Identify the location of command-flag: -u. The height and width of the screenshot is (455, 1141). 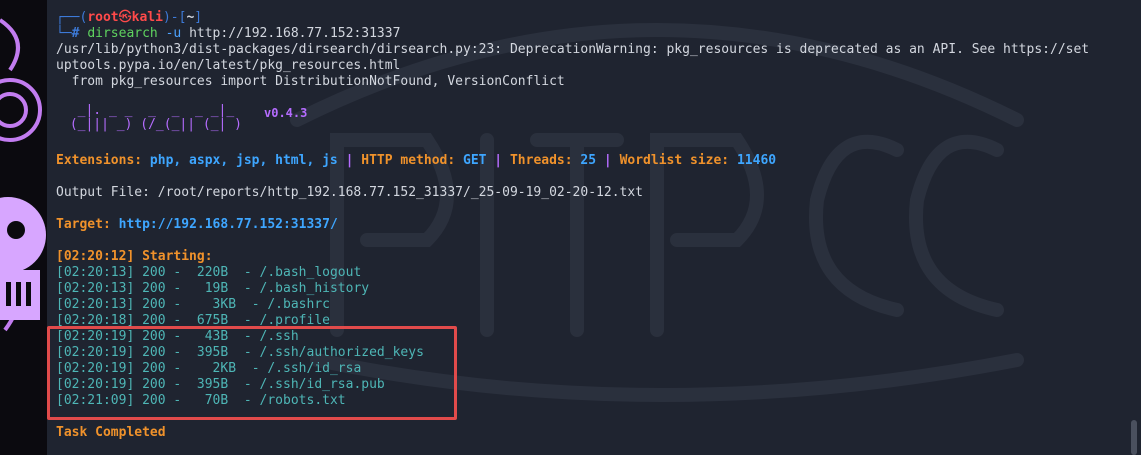
(173, 33).